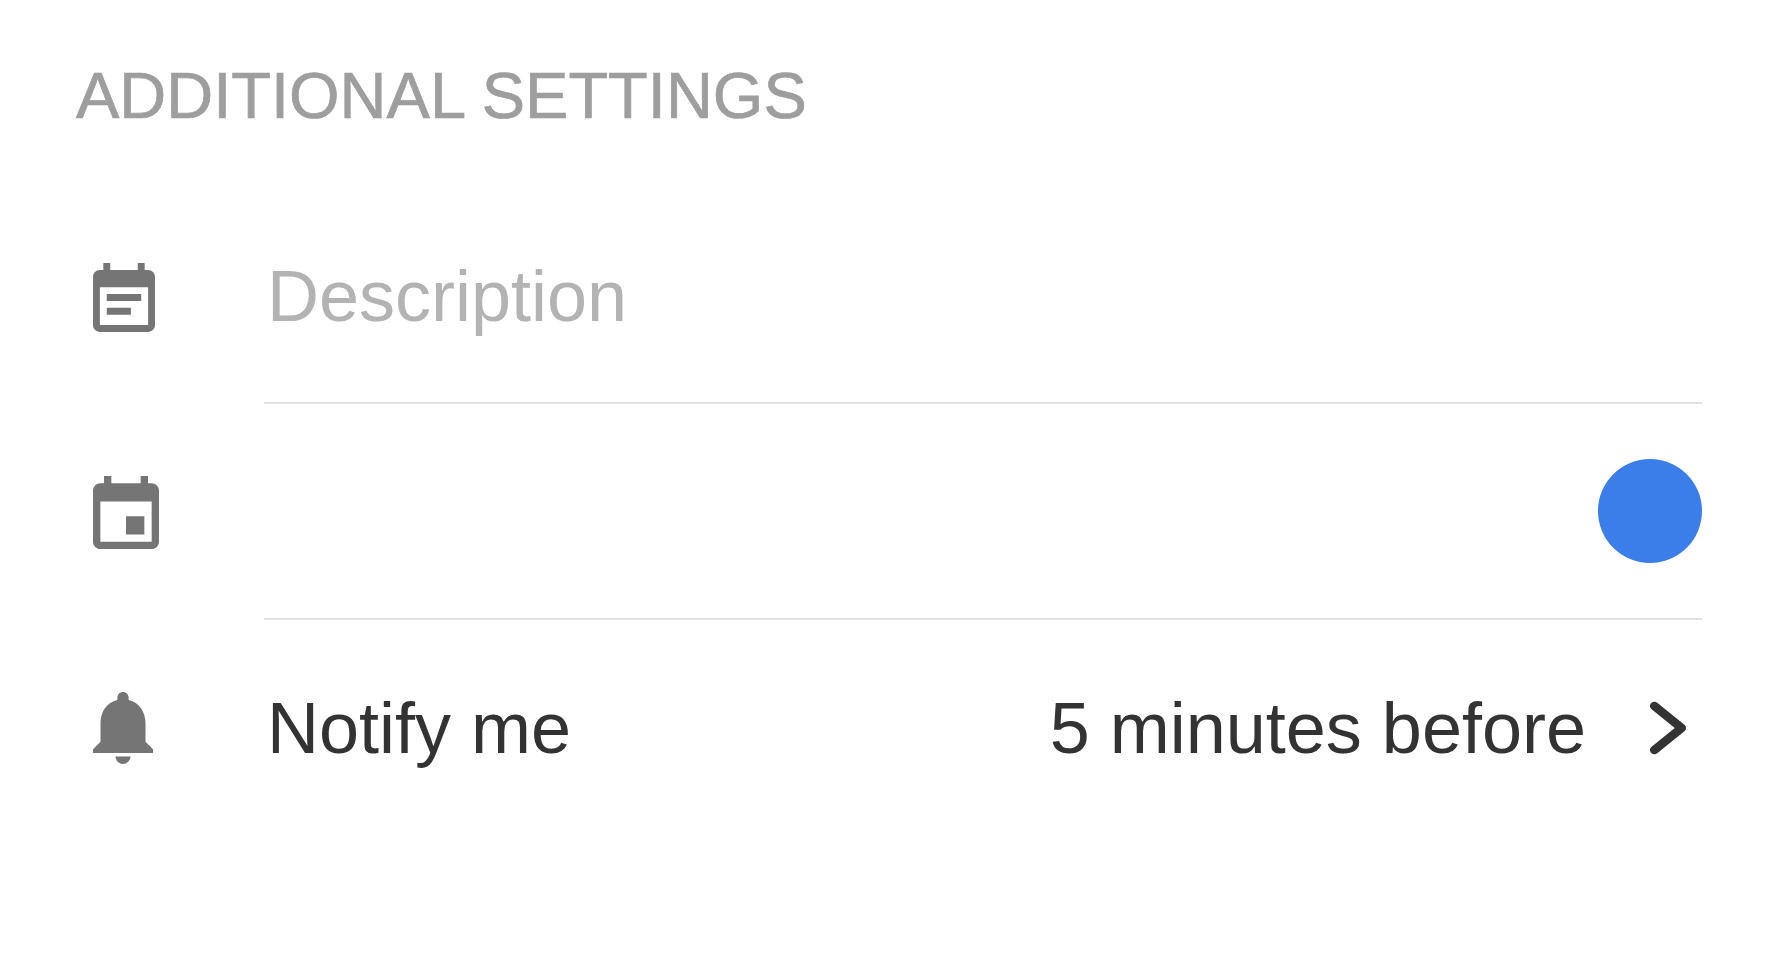 The image size is (1776, 953). Describe the element at coordinates (419, 728) in the screenshot. I see `notify-label: Notify me` at that location.